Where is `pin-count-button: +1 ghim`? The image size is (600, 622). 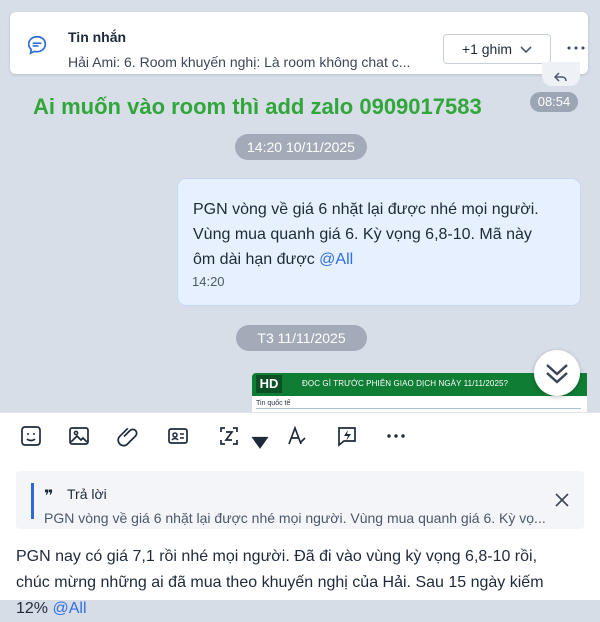
pin-count-button: +1 ghim is located at coordinates (497, 49).